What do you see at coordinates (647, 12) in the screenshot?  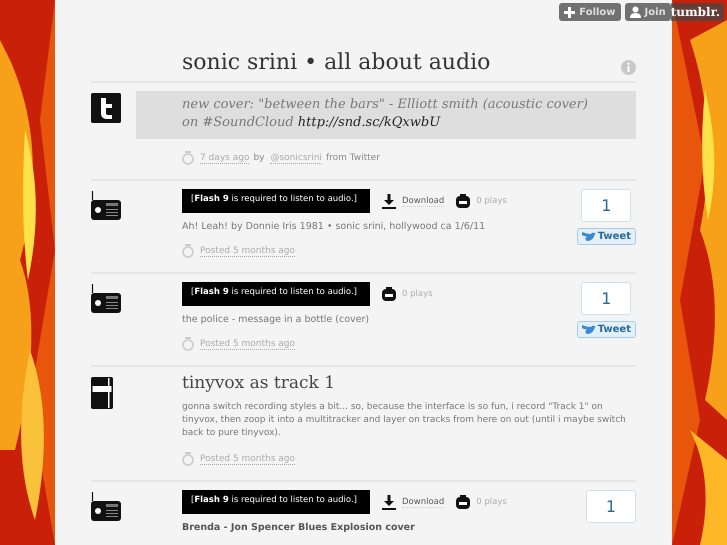 I see `join-button: Join` at bounding box center [647, 12].